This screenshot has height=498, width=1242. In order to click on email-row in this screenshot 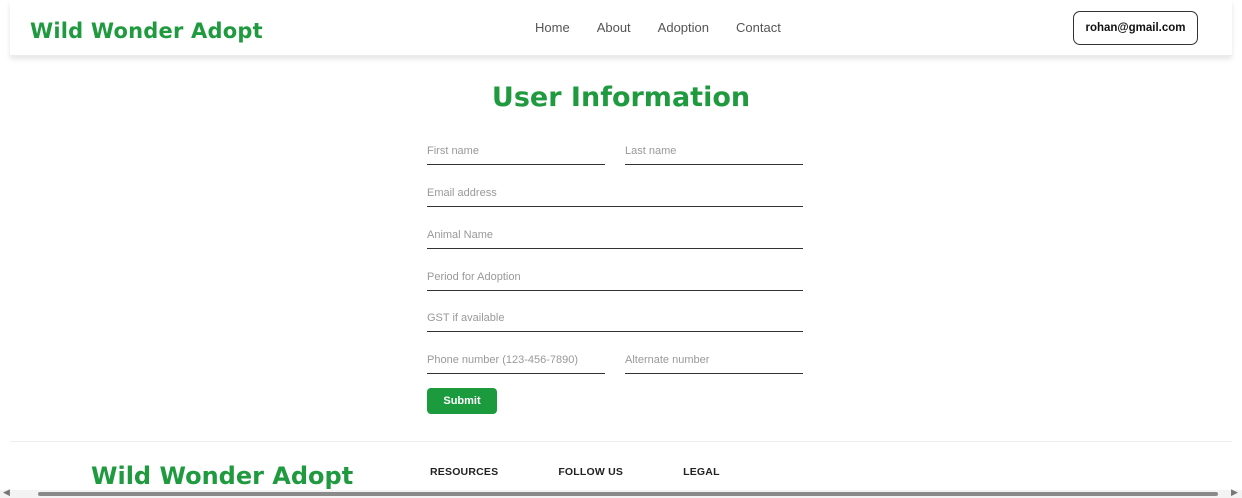, I will do `click(615, 196)`.